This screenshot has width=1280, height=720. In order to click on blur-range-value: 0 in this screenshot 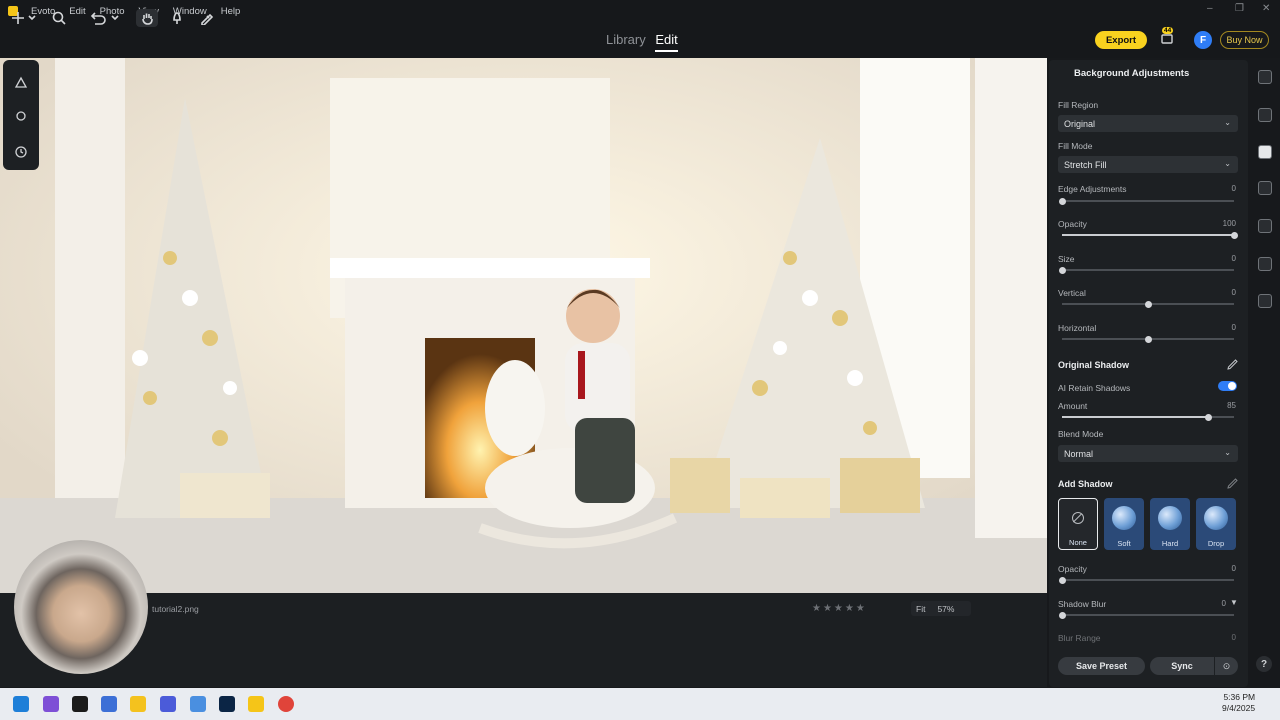, I will do `click(1233, 637)`.